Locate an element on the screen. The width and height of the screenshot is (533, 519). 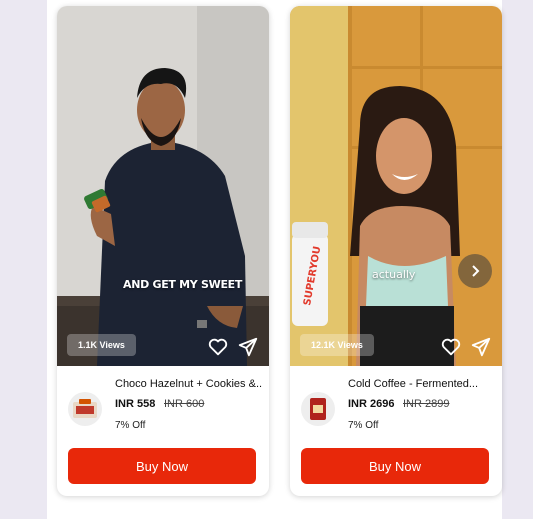
views-badge: 12.1K Views is located at coordinates (337, 345).